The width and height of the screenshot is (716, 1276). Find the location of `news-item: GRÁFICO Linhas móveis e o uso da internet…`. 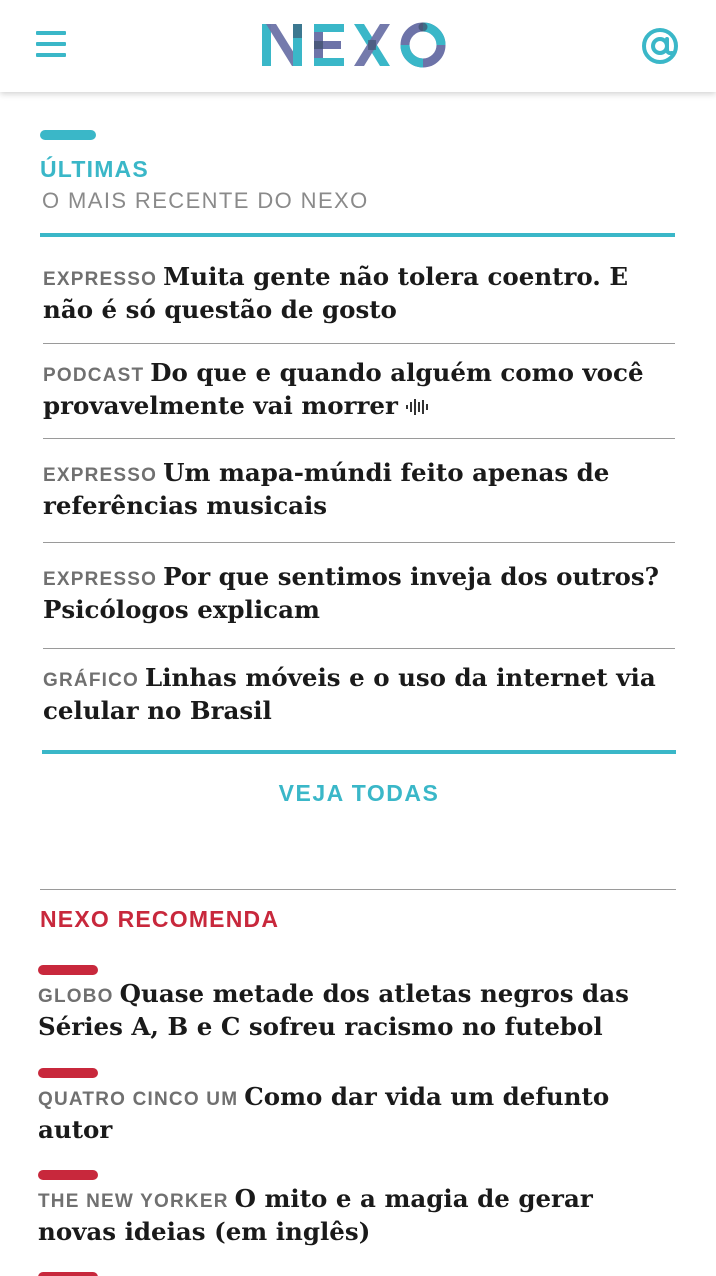

news-item: GRÁFICO Linhas móveis e o uso da internet… is located at coordinates (359, 699).